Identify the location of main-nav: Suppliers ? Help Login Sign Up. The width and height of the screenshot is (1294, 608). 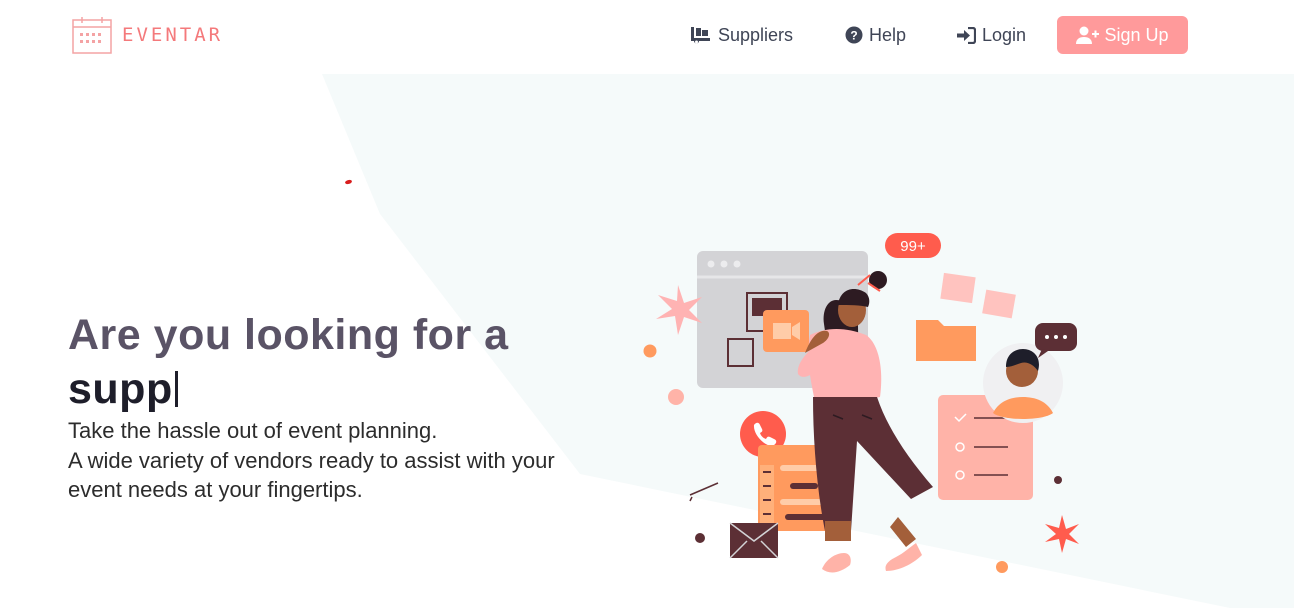
(647, 35).